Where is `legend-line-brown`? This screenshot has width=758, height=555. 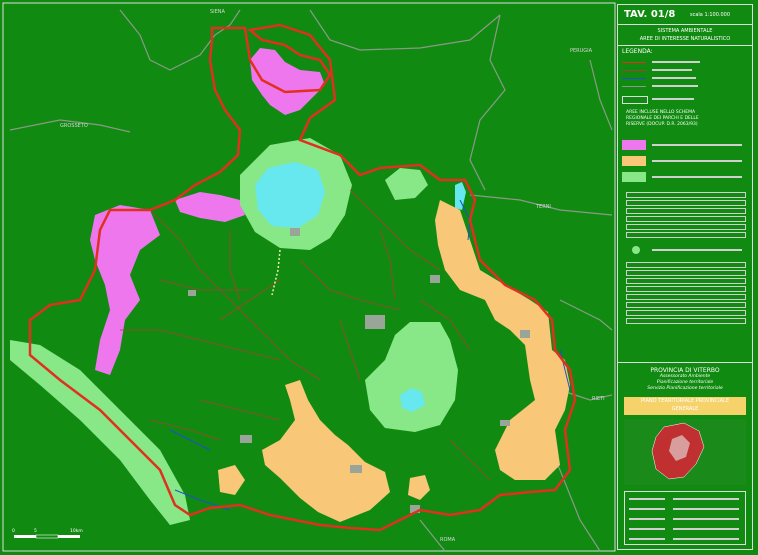
legend-line-brown is located at coordinates (634, 70).